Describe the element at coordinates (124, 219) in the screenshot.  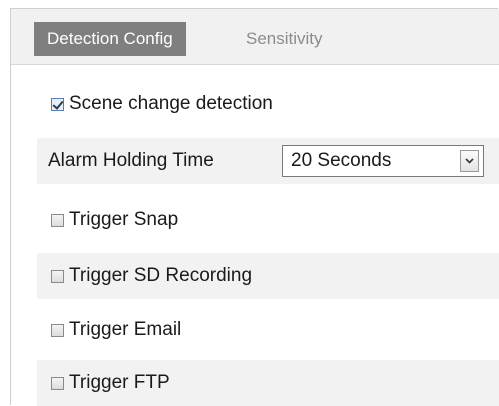
I see `trigger-snap-label: Trigger Snap` at that location.